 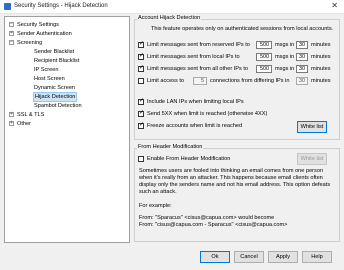 What do you see at coordinates (200, 81) in the screenshot?
I see `access-connections-input: 5` at bounding box center [200, 81].